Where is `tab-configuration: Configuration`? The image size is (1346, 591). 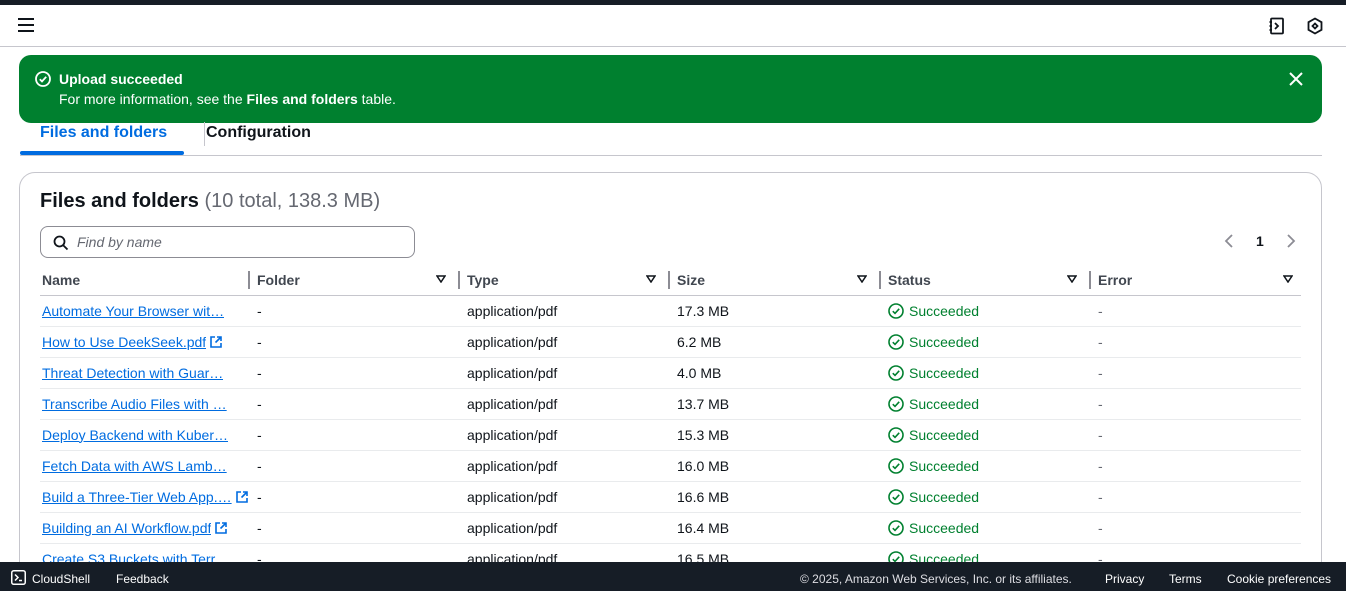 tab-configuration: Configuration is located at coordinates (258, 133).